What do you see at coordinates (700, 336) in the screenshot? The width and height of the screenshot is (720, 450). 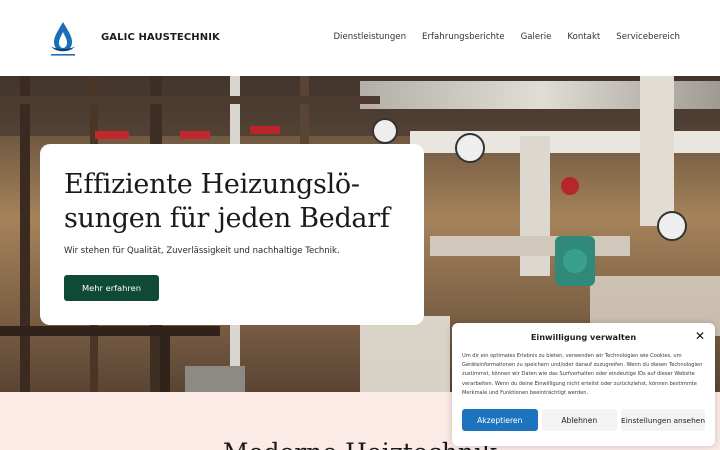 I see `close-icon: ✕` at bounding box center [700, 336].